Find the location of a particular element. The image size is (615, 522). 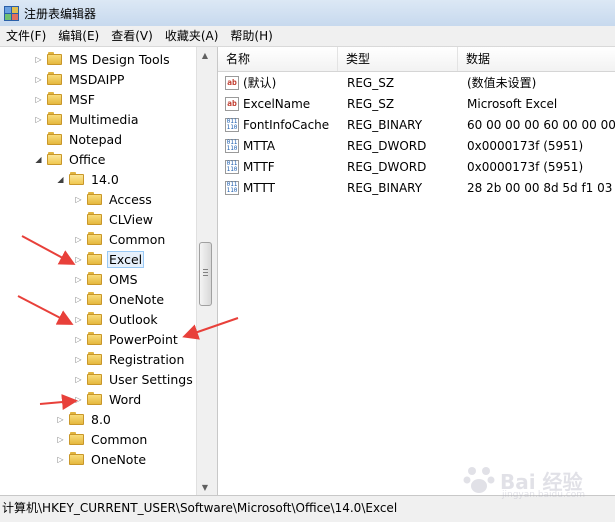

menu-view: 查看(V) is located at coordinates (132, 36).